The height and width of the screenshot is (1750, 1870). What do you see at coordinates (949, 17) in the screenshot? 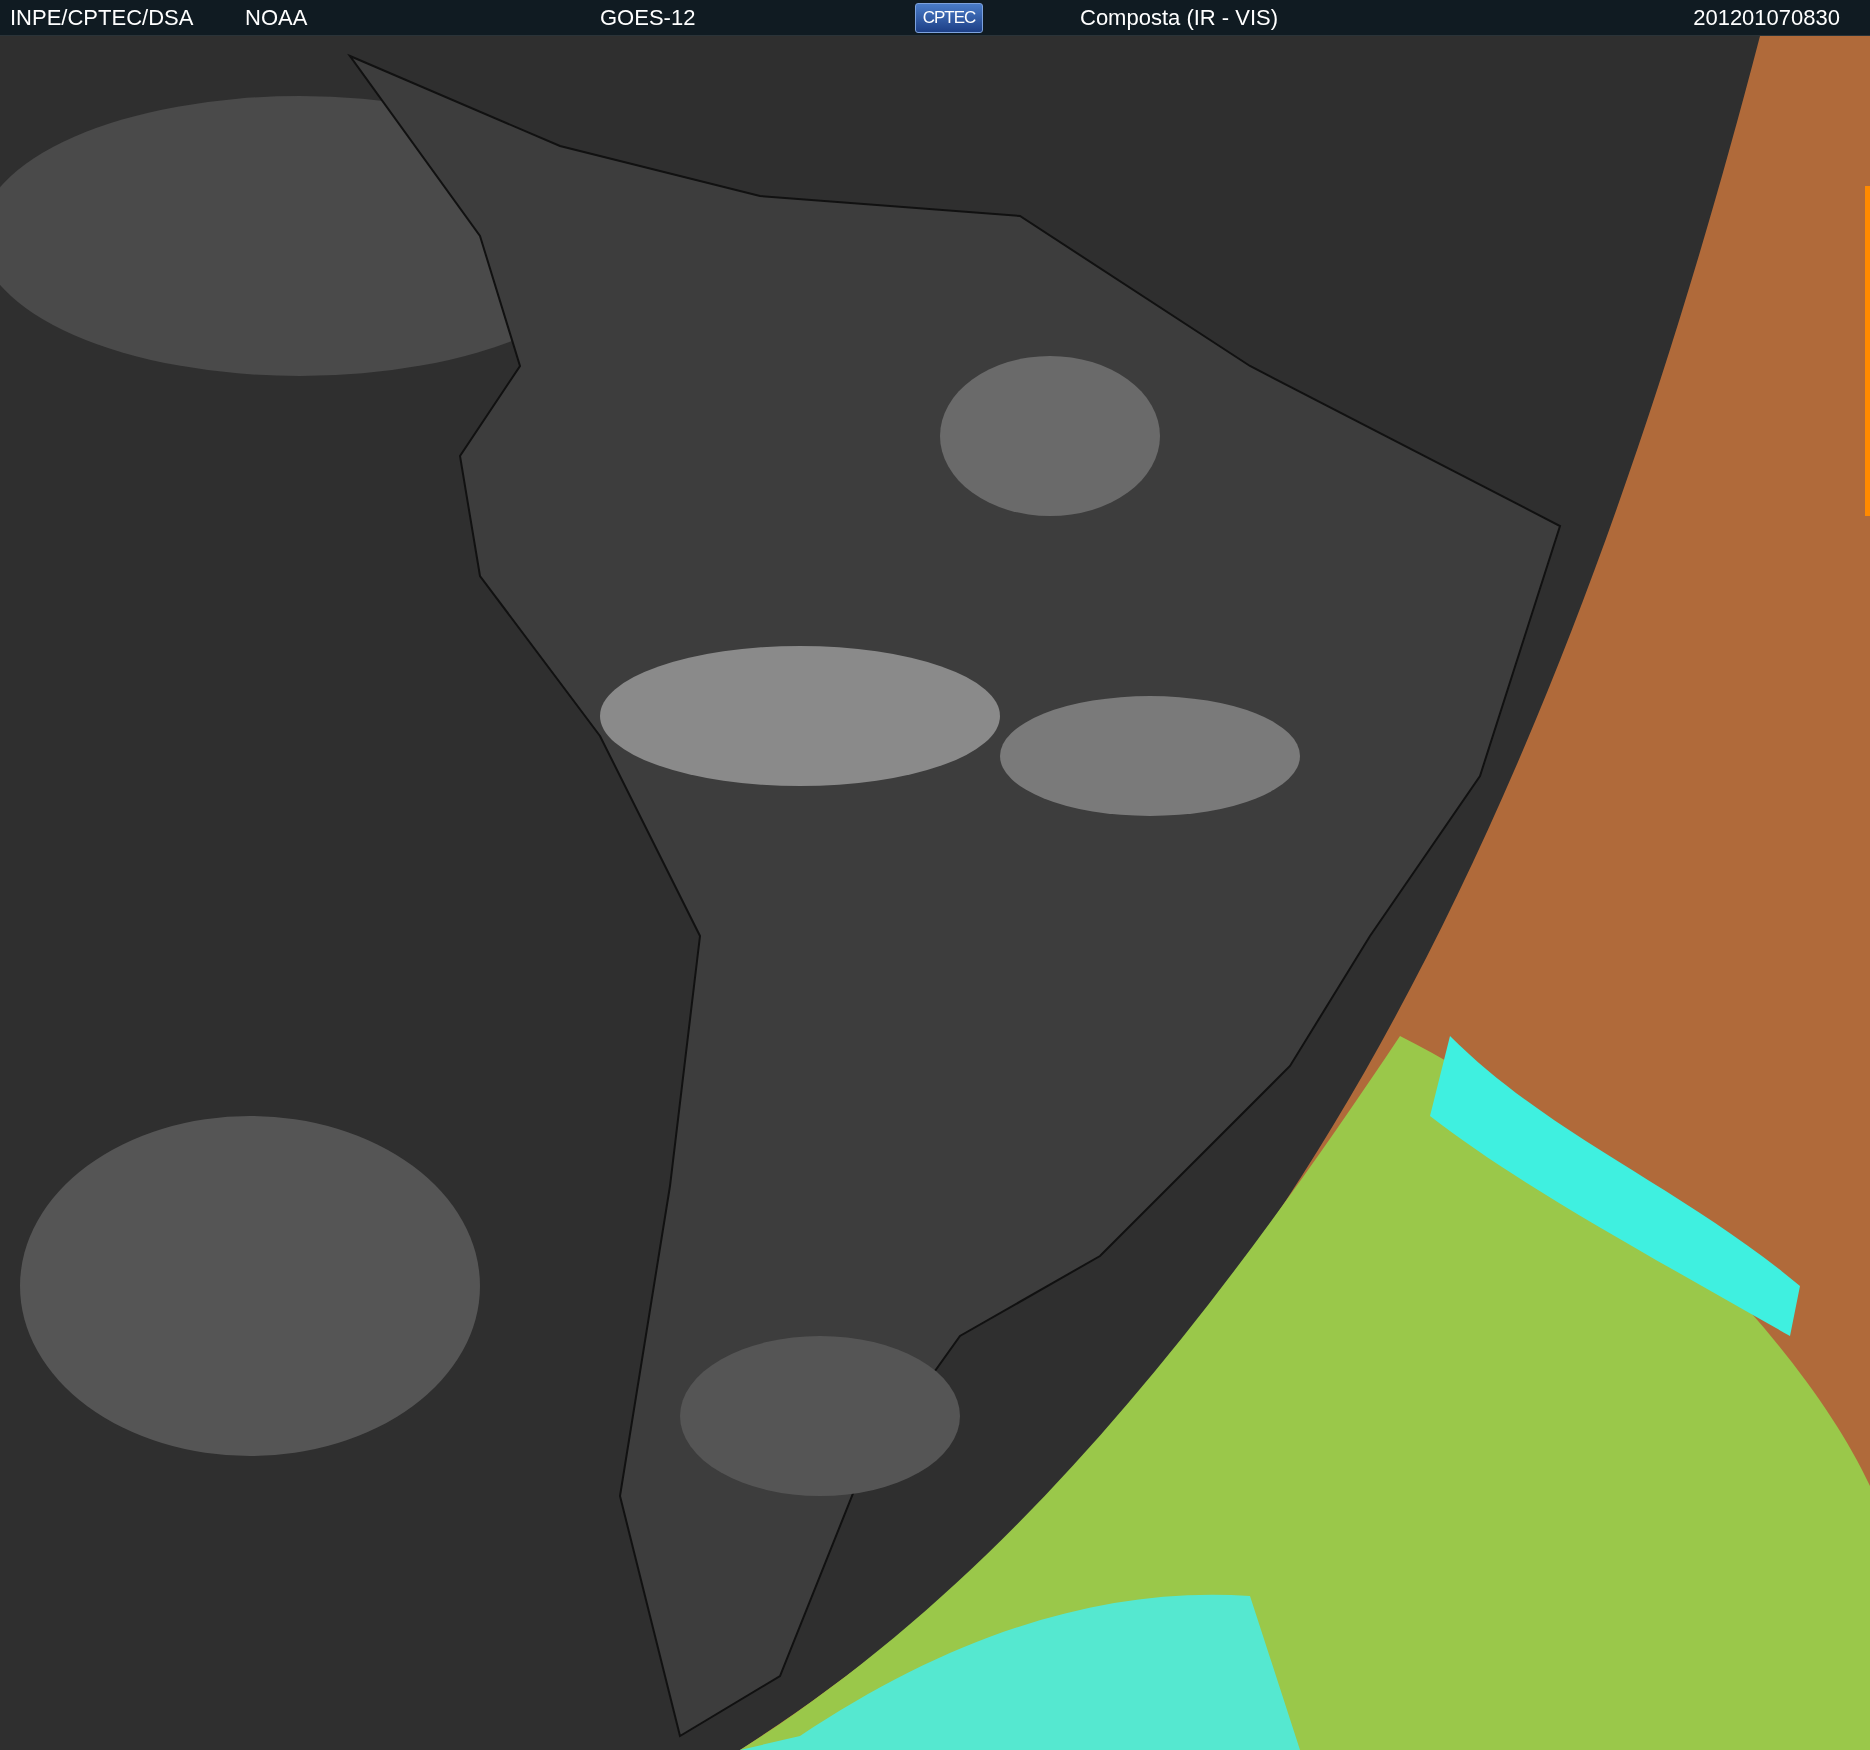
I see `logo: CPTEC` at bounding box center [949, 17].